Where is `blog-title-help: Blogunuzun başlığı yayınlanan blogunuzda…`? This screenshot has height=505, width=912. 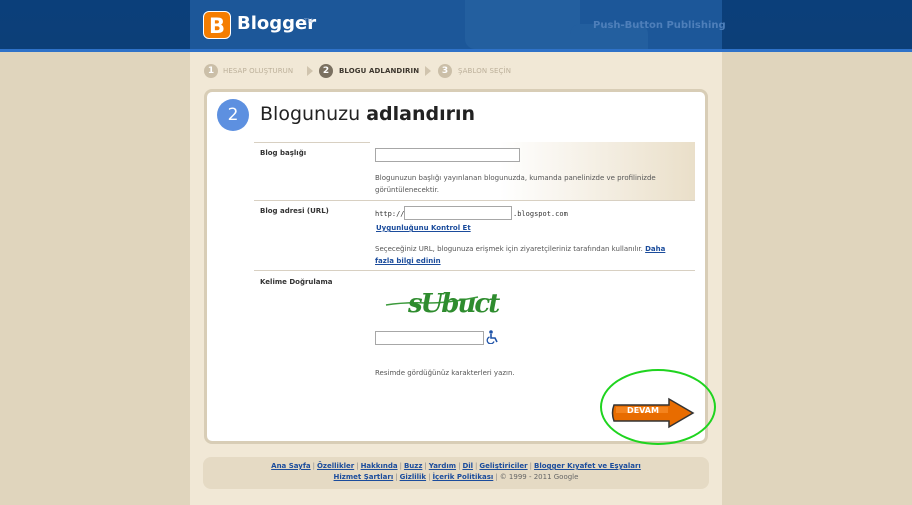 blog-title-help: Blogunuzun başlığı yayınlanan blogunuzda… is located at coordinates (515, 184).